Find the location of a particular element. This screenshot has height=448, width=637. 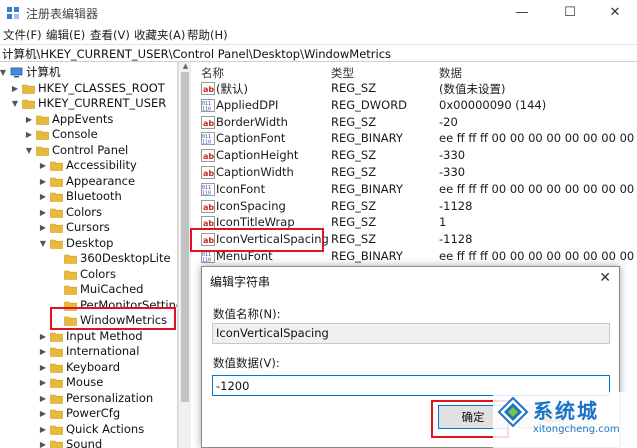

table-row: ab IconSpacing REG_SZ -1128 is located at coordinates (414, 206).